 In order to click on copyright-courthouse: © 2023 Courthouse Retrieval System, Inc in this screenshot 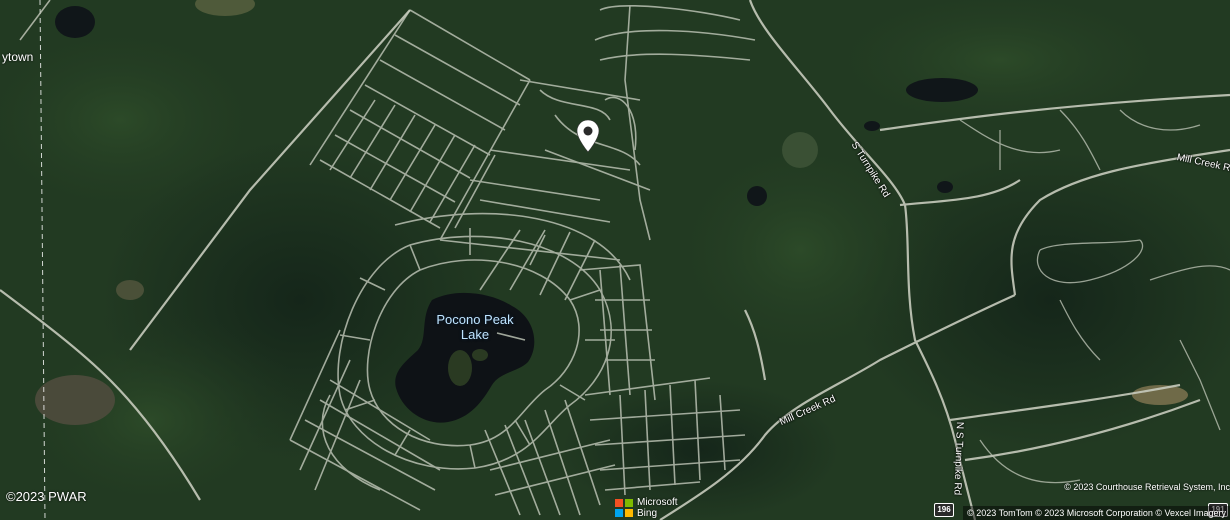, I will do `click(1147, 487)`.